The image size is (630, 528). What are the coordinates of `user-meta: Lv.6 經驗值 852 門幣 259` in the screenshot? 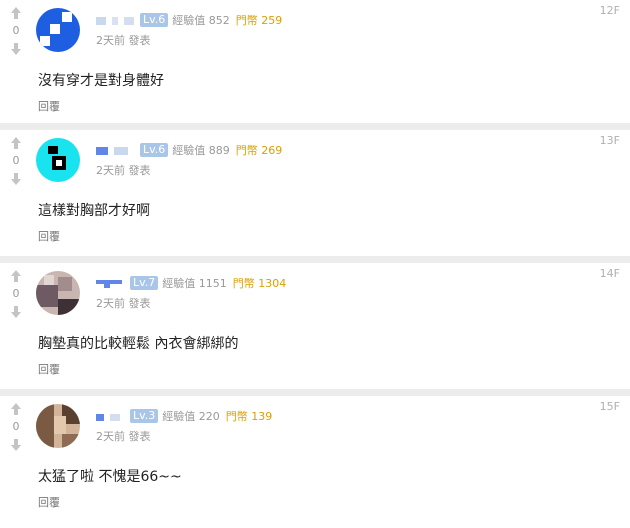 It's located at (192, 20).